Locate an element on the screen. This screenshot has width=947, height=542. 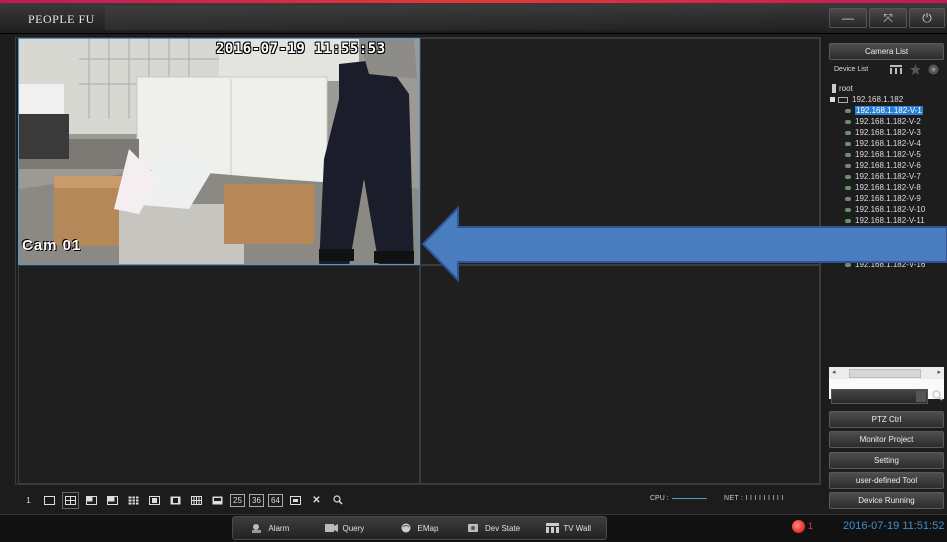
grid-16-icon is located at coordinates (196, 500).